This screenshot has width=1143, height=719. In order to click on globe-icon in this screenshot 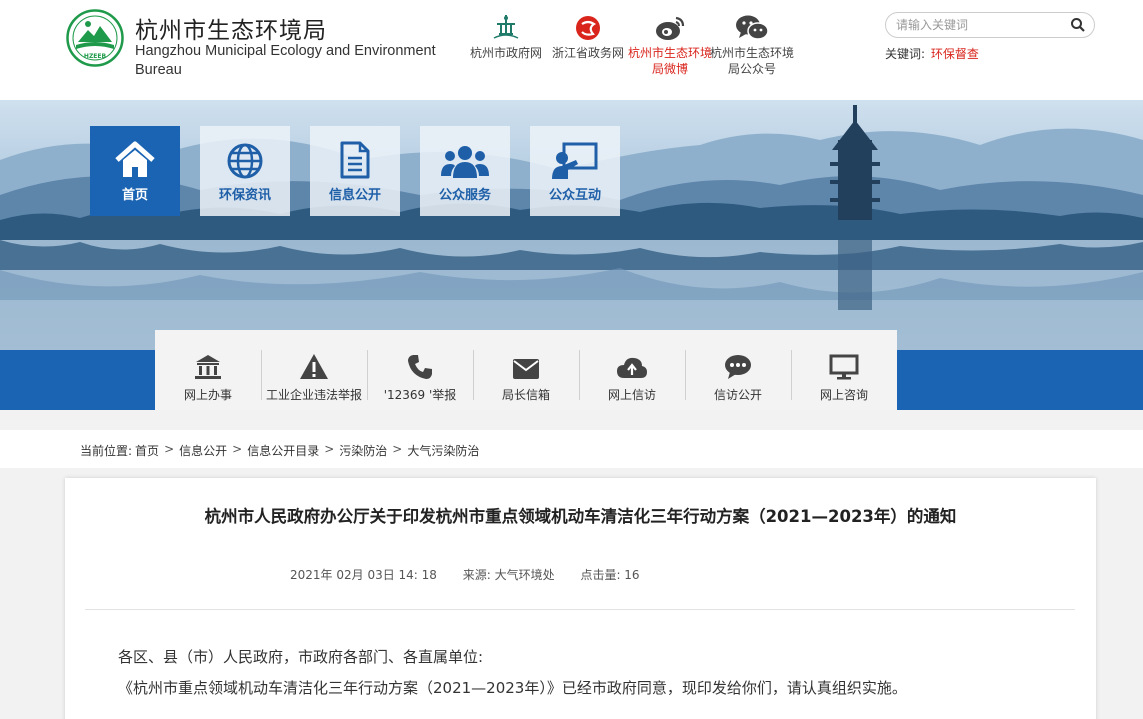, I will do `click(245, 153)`.